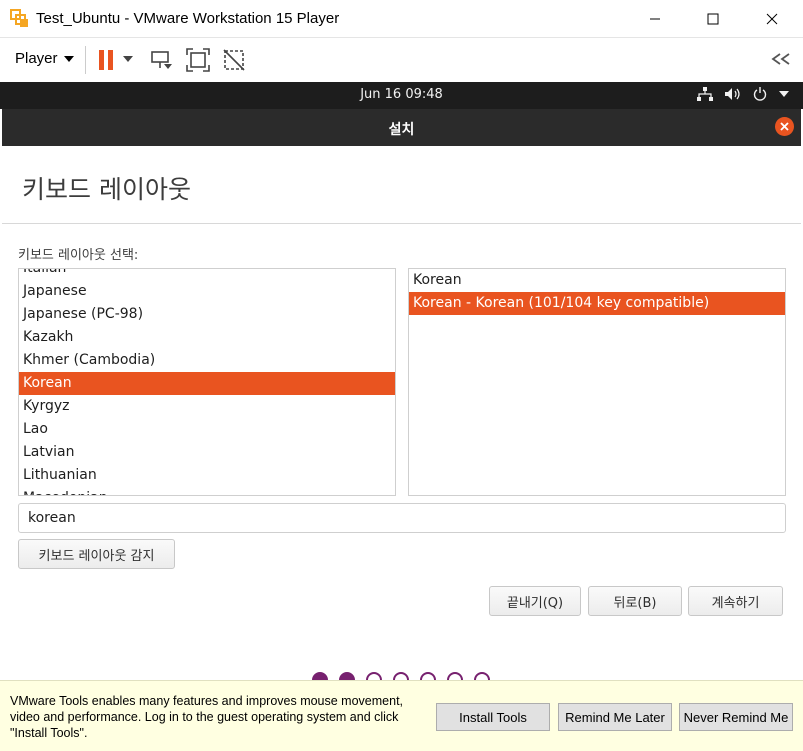 The height and width of the screenshot is (751, 803). I want to click on layout-list-item: Korean, so click(207, 383).